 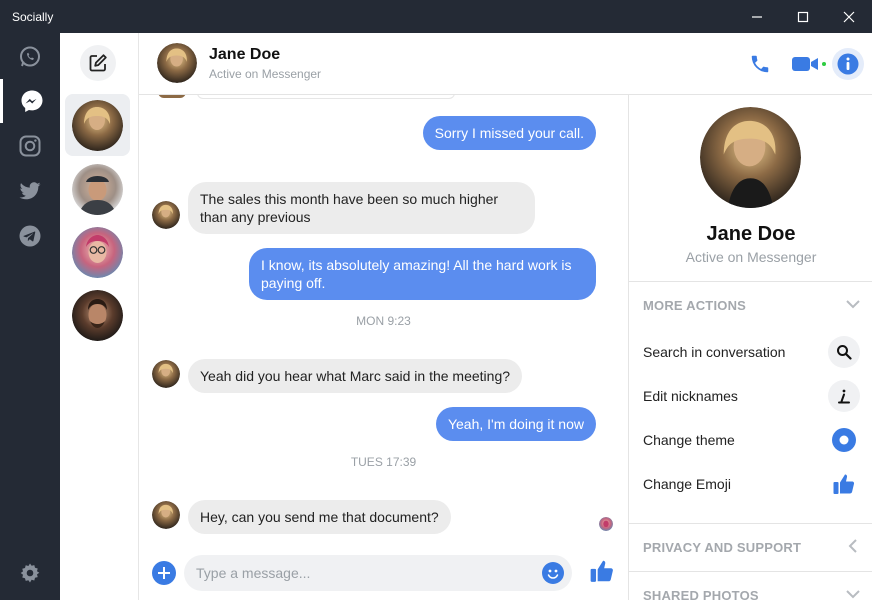 I want to click on minimize-icon, so click(x=757, y=16).